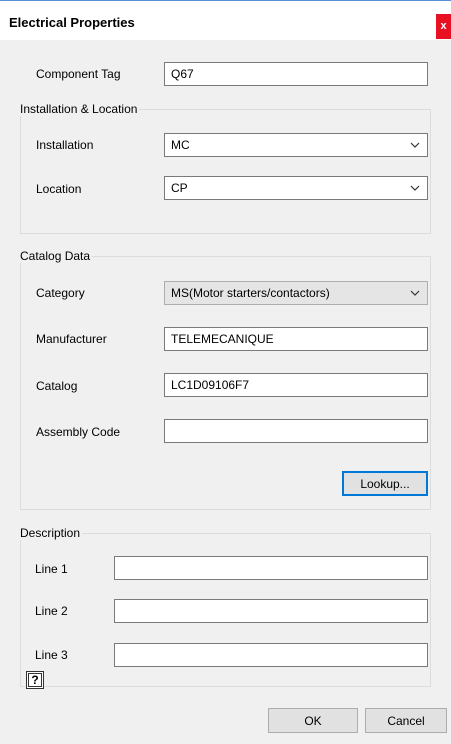 Image resolution: width=451 pixels, height=744 pixels. Describe the element at coordinates (271, 568) in the screenshot. I see `line-1-input` at that location.